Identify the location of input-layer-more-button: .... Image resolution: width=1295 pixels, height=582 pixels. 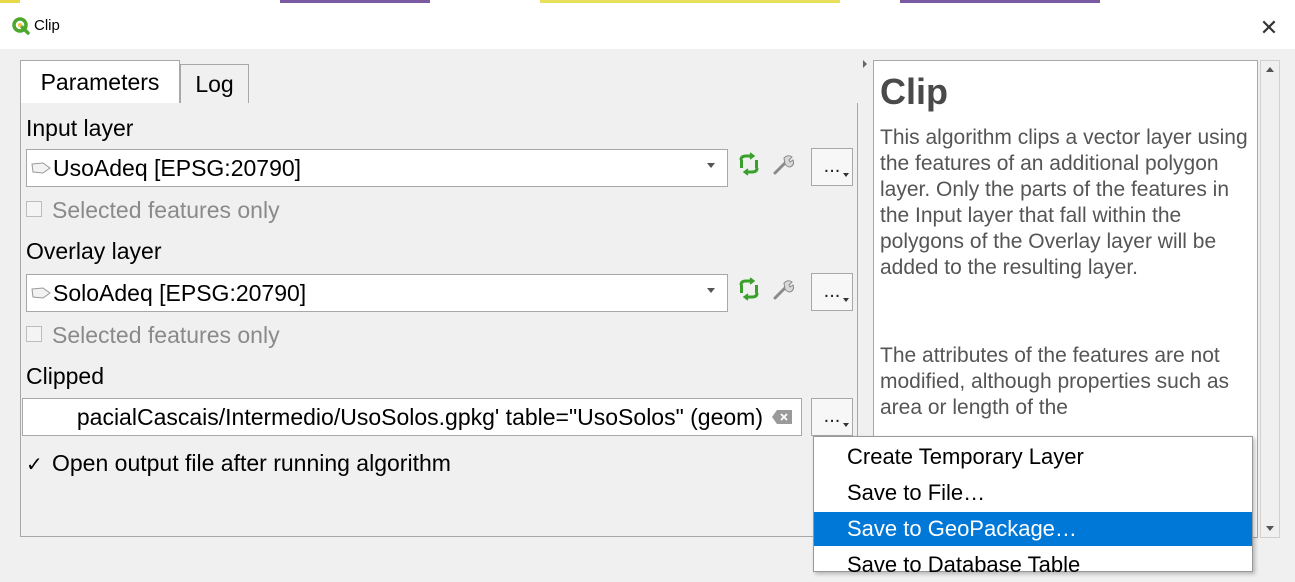
(832, 167).